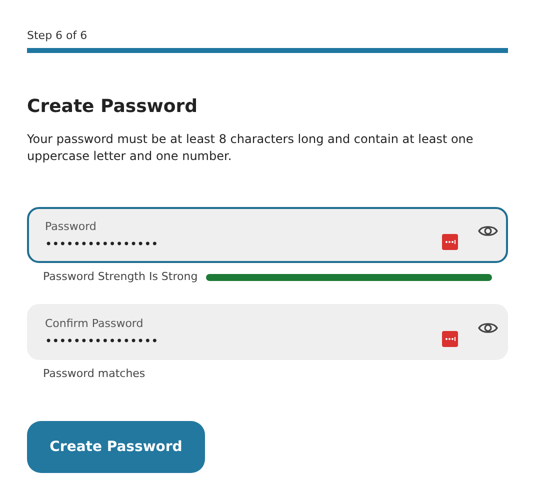 The height and width of the screenshot is (496, 536). What do you see at coordinates (70, 227) in the screenshot?
I see `field-label: Password` at bounding box center [70, 227].